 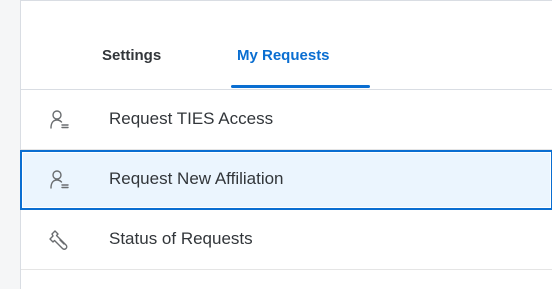 I want to click on menu-item-label: Request New Affiliation, so click(x=196, y=178).